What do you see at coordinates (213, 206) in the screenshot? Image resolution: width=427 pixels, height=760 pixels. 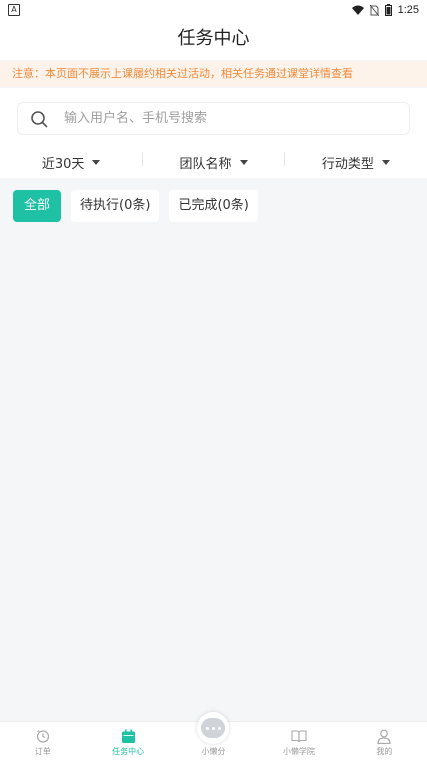 I see `tab-completed: 已完成(0条)` at bounding box center [213, 206].